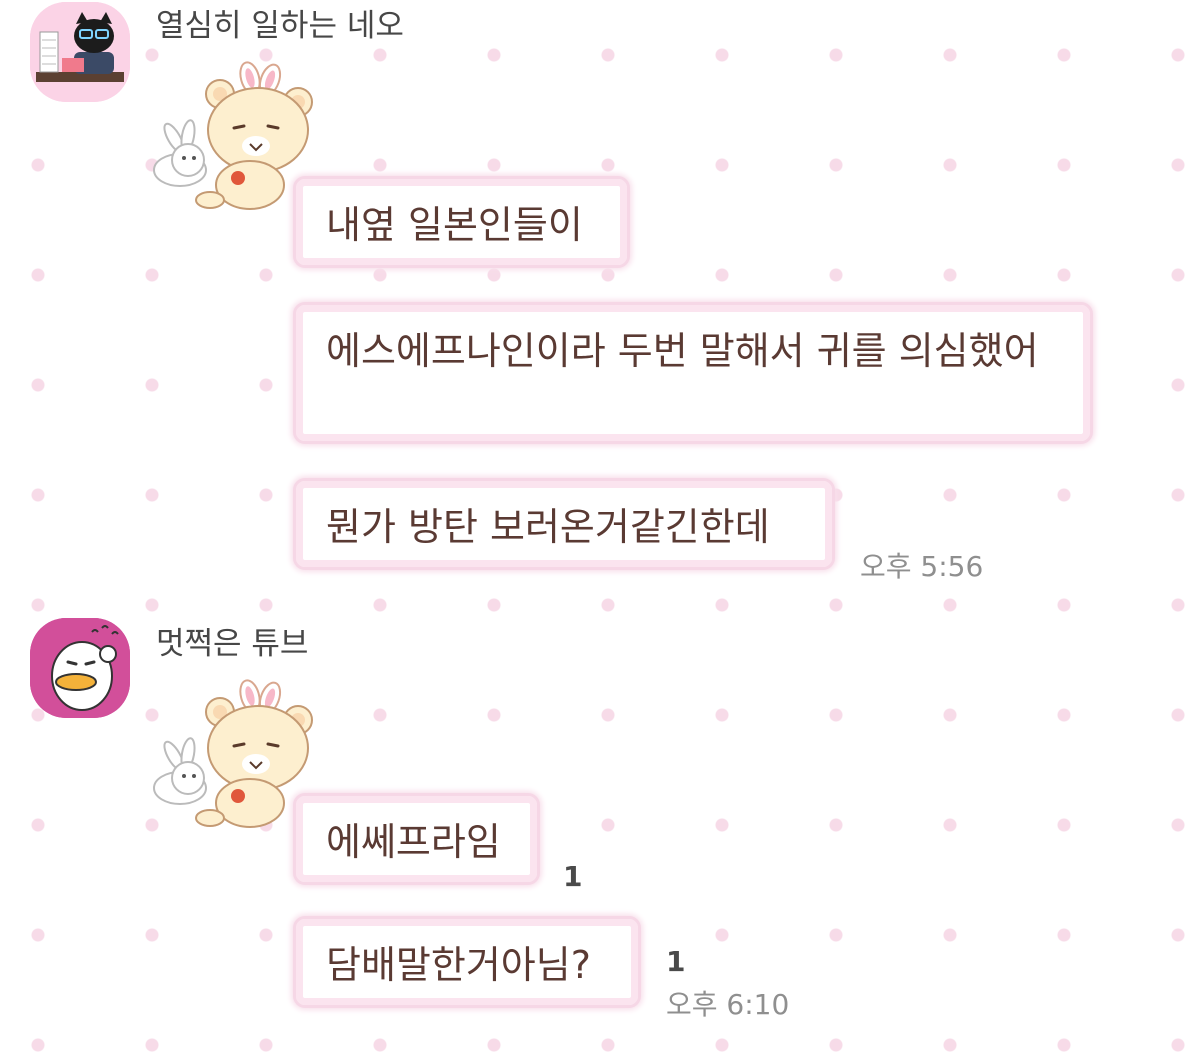 Image resolution: width=1200 pixels, height=1057 pixels. I want to click on neo-working-avatar, so click(80, 52).